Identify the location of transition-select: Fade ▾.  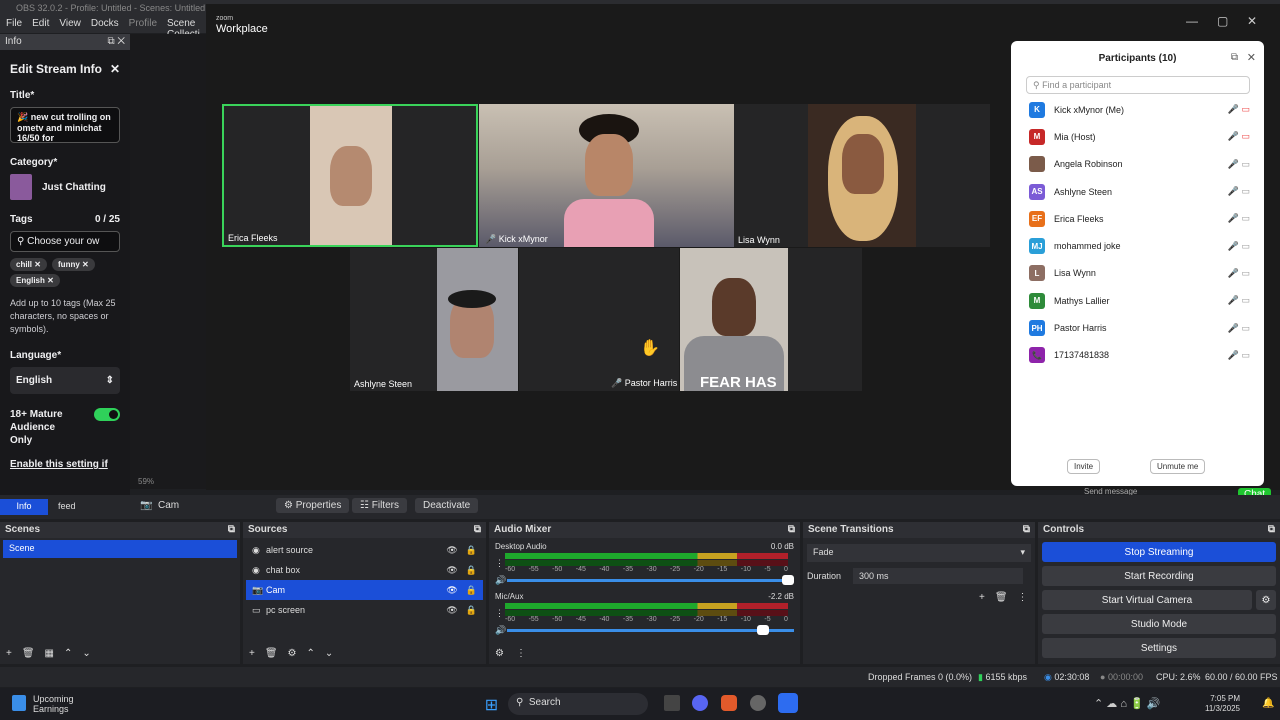
(919, 553).